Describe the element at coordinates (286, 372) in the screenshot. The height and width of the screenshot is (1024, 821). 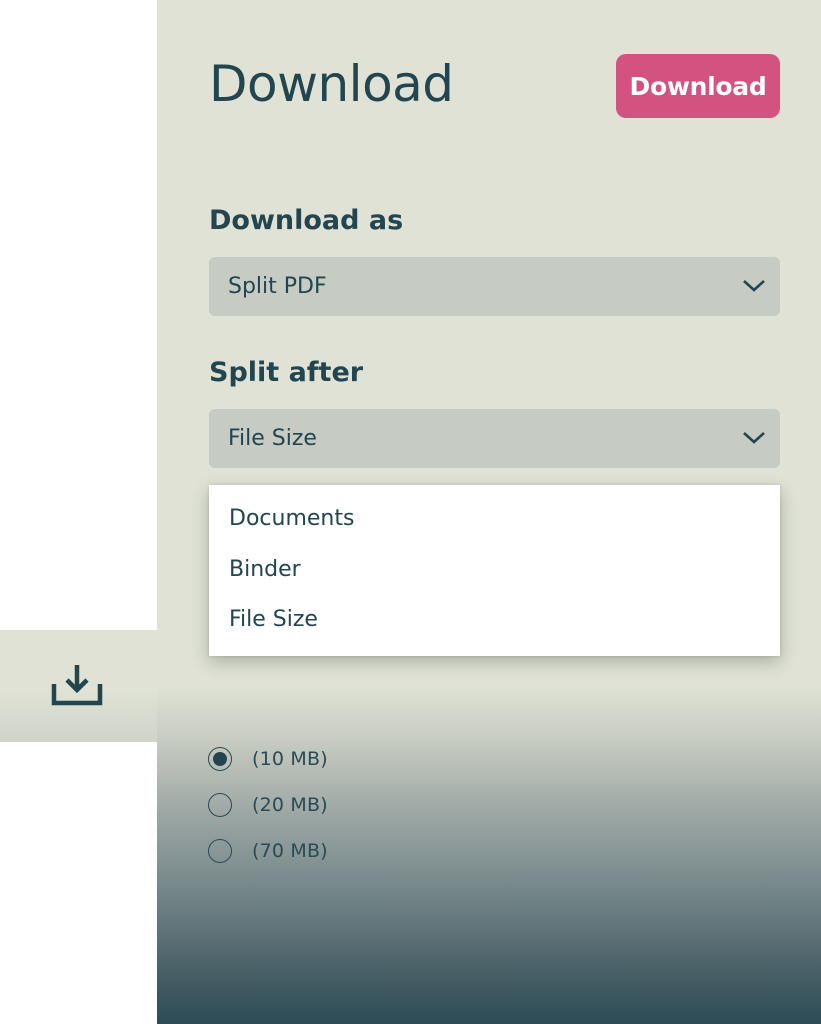
I see `split-after-label: Split after` at that location.